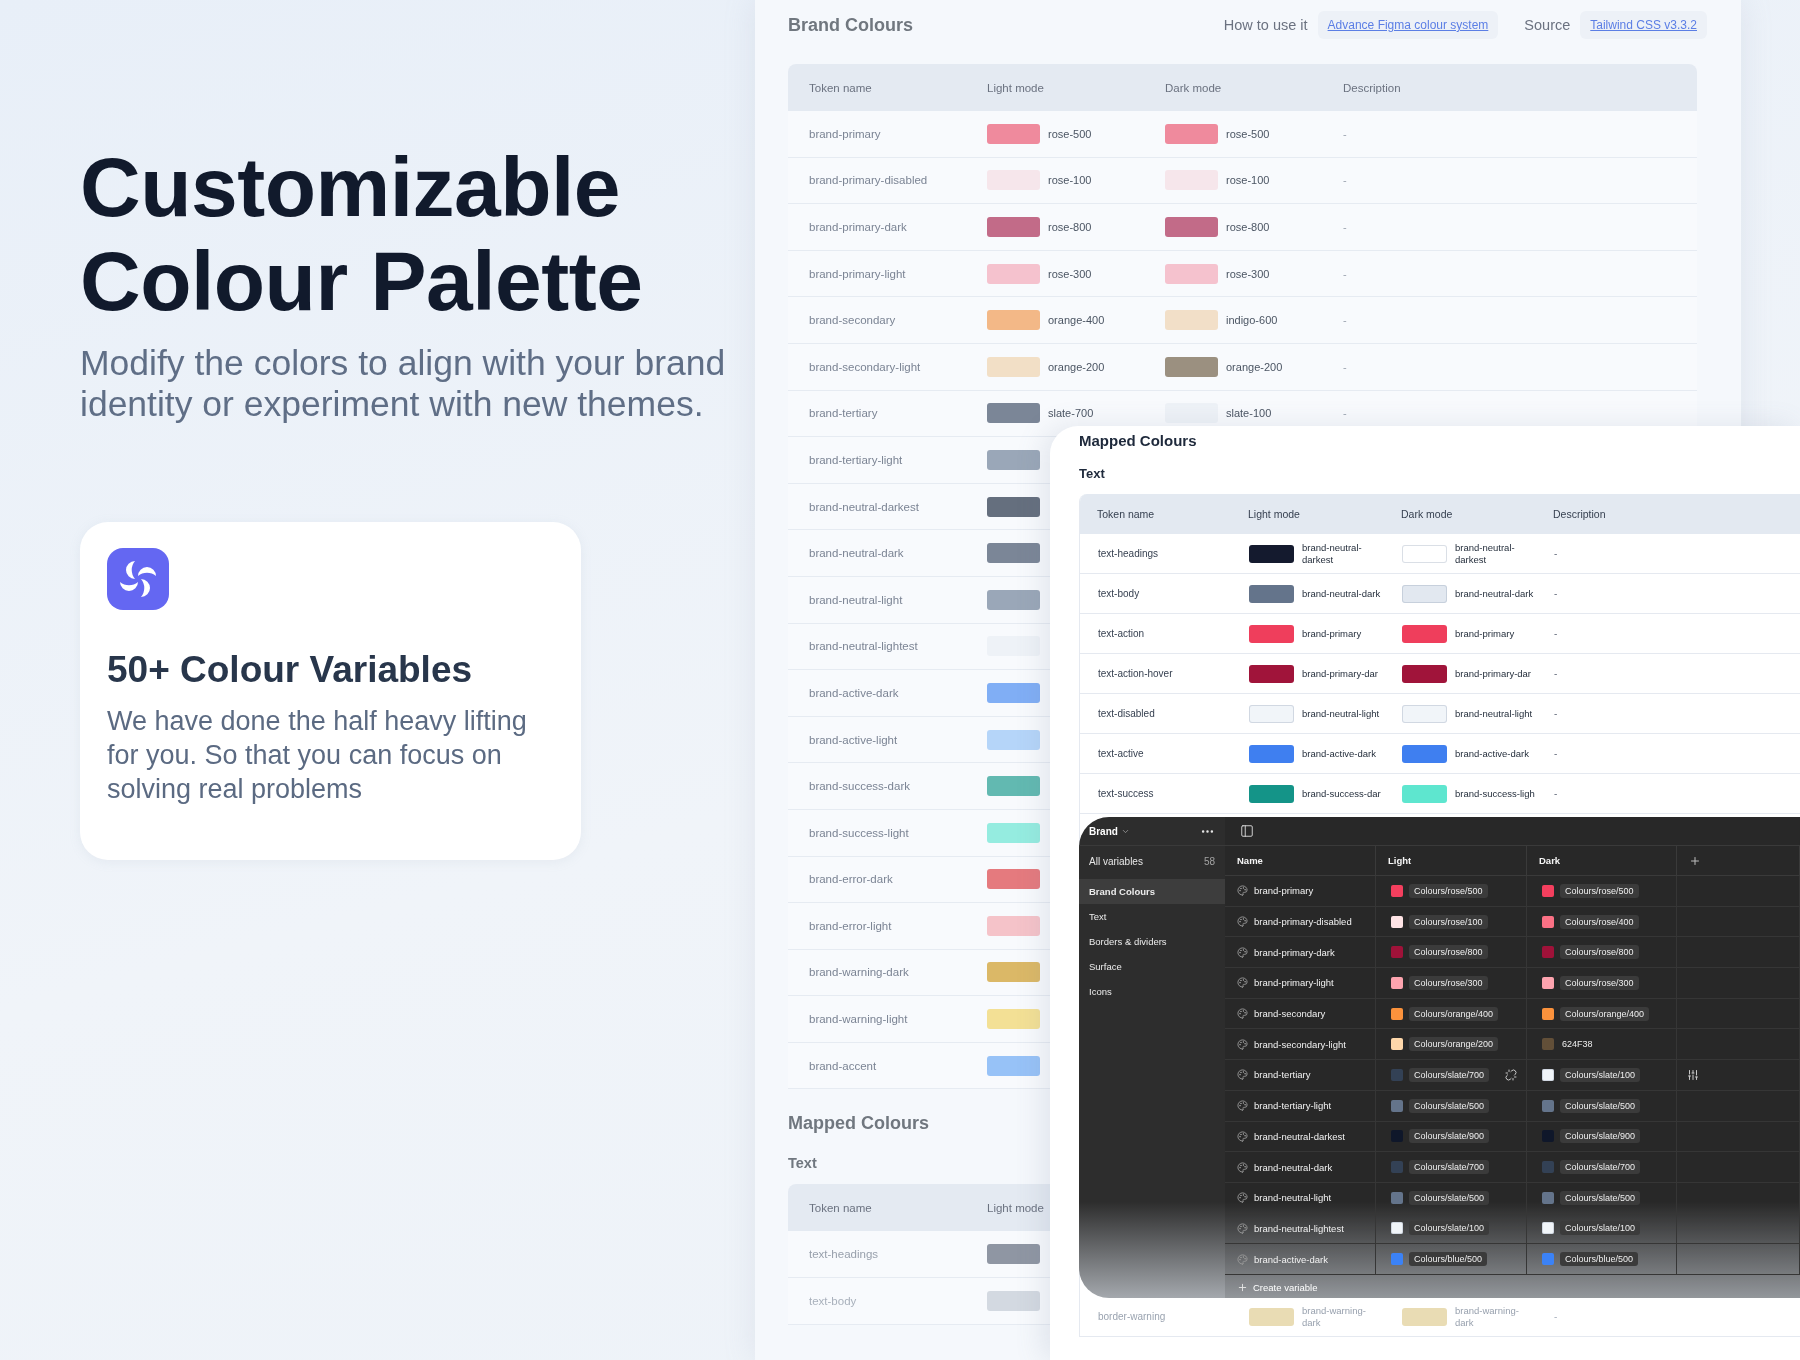 This screenshot has width=1800, height=1360. Describe the element at coordinates (1300, 1044) in the screenshot. I see `variable-name: brand-secondary-light` at that location.